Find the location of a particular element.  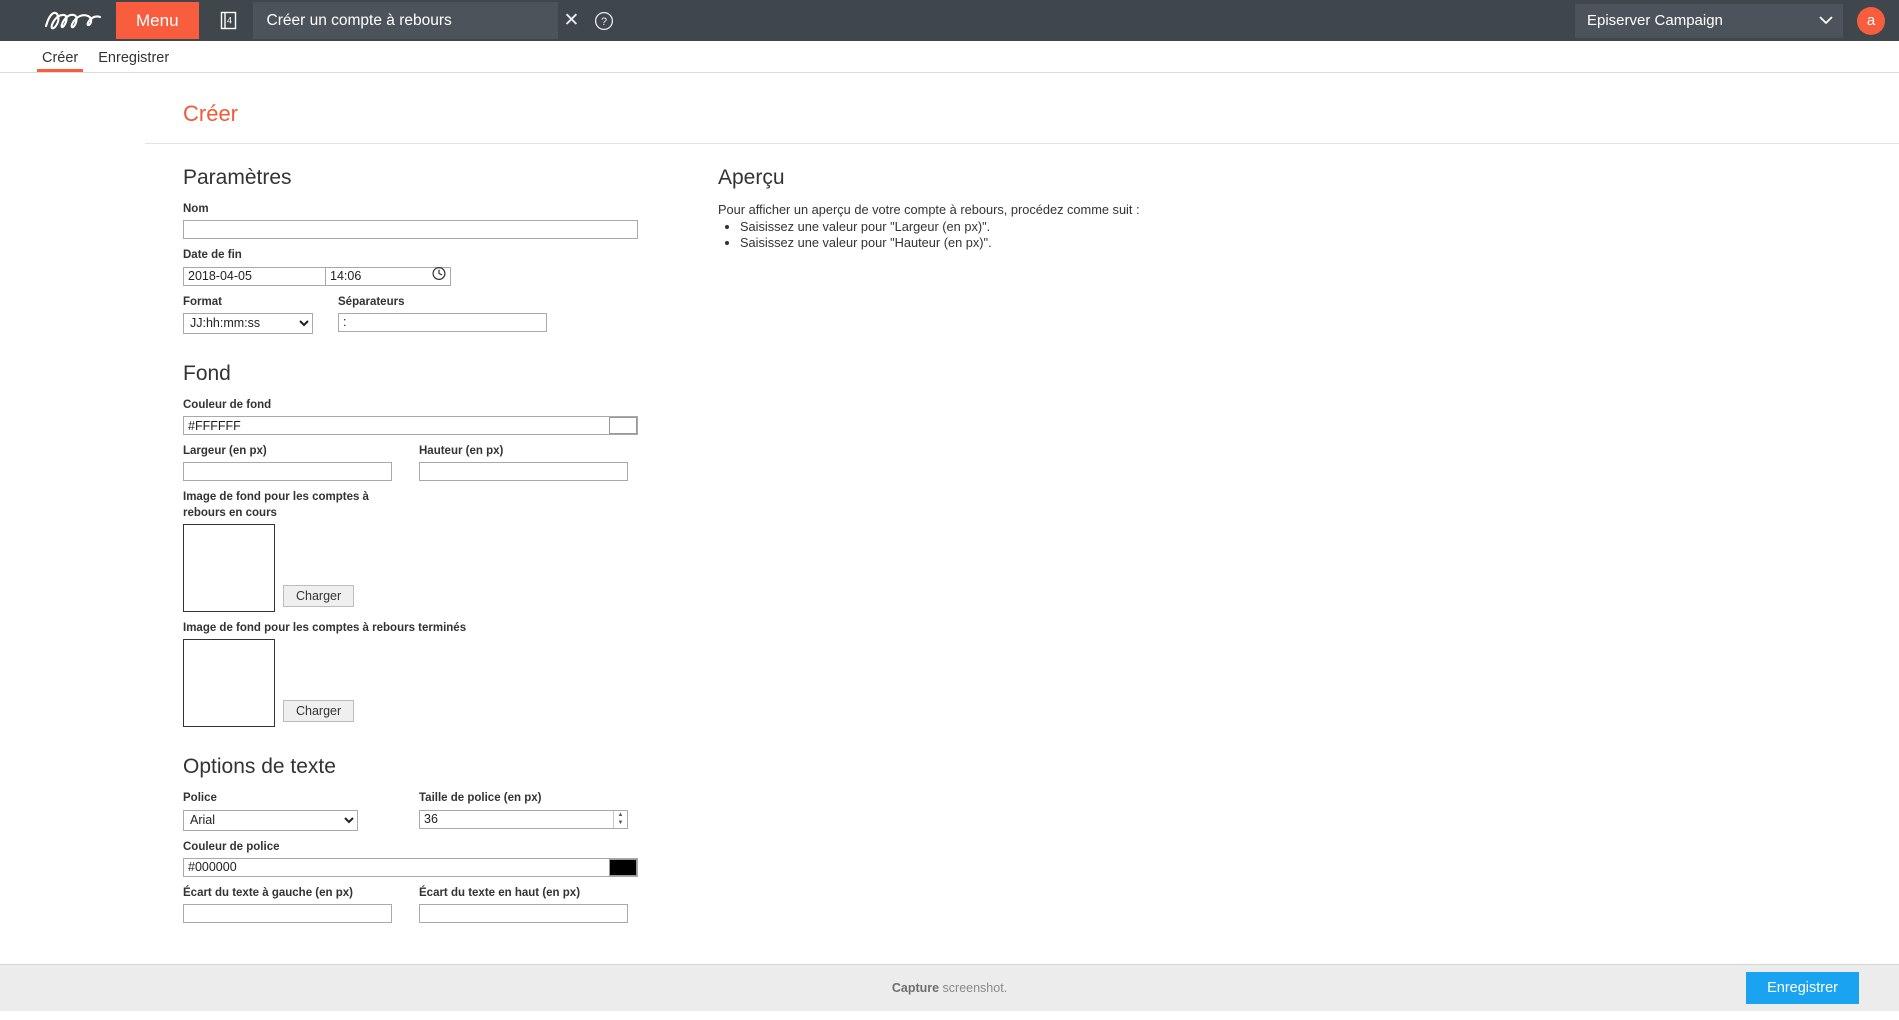

label-ecart-gauche: Écart du texte à gauche (en px) is located at coordinates (268, 892).